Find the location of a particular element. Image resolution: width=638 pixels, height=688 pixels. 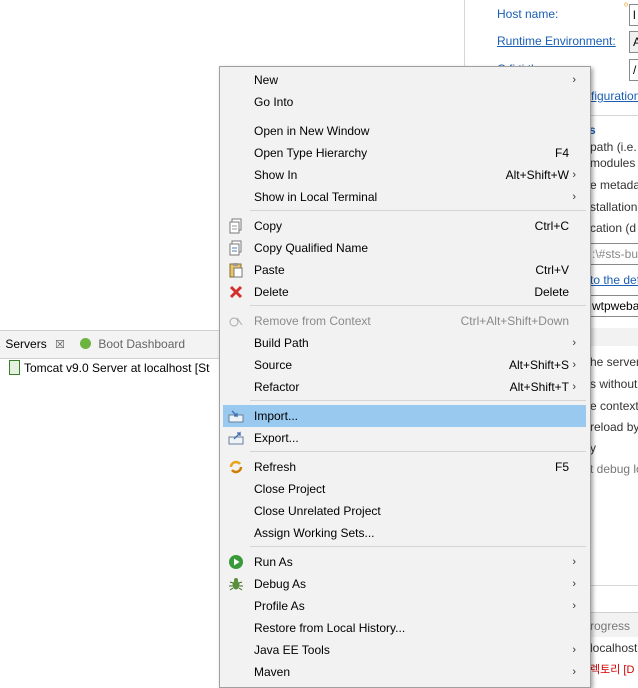

editor-text-line: e context is located at coordinates (614, 406).